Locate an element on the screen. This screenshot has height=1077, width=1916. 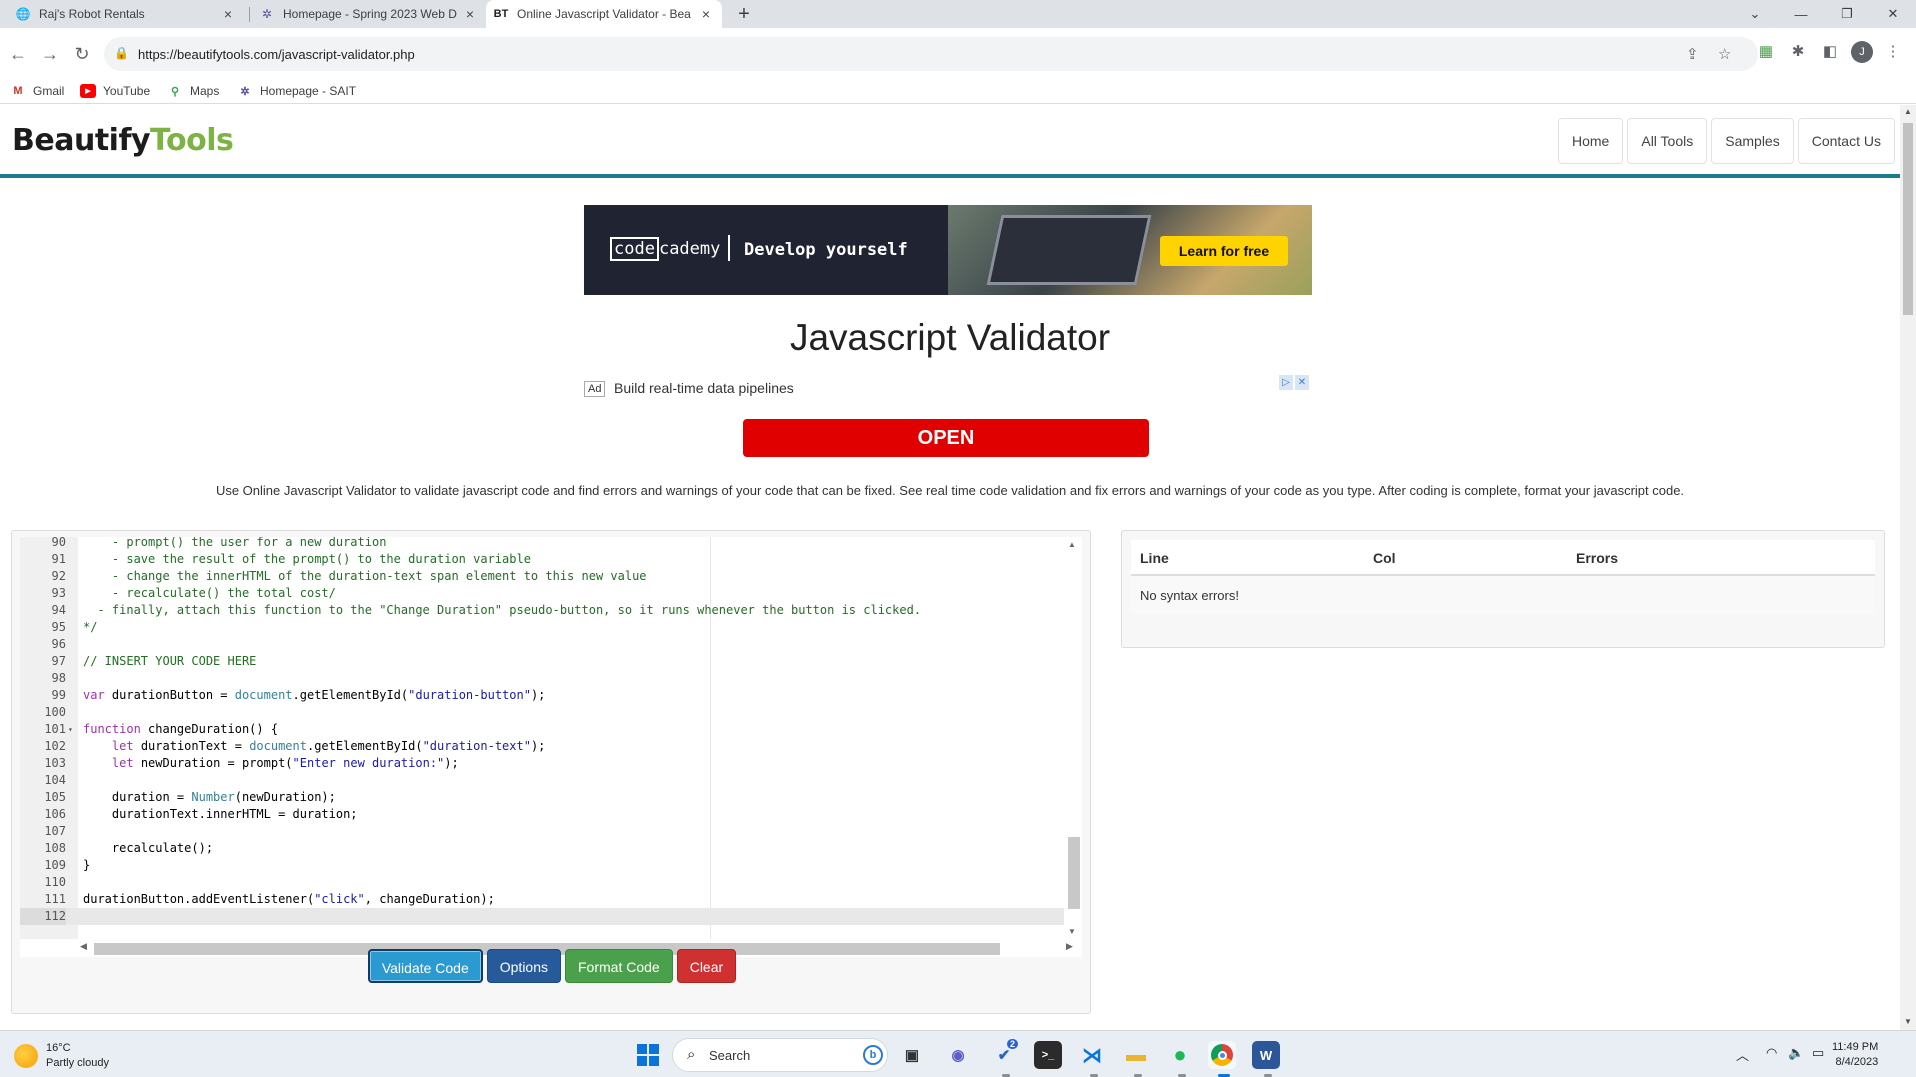
forward-arrow-icon: → is located at coordinates (50, 54).